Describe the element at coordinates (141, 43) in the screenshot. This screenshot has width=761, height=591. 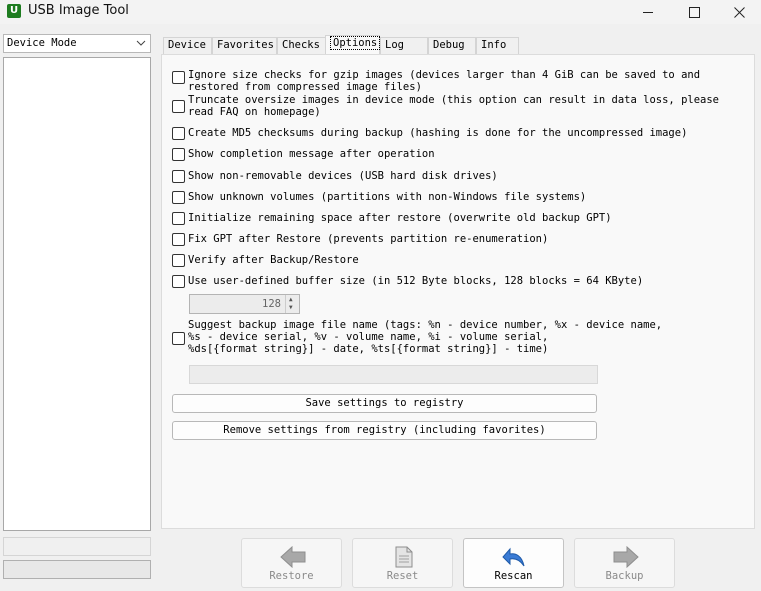
I see `chevron-down-icon` at that location.